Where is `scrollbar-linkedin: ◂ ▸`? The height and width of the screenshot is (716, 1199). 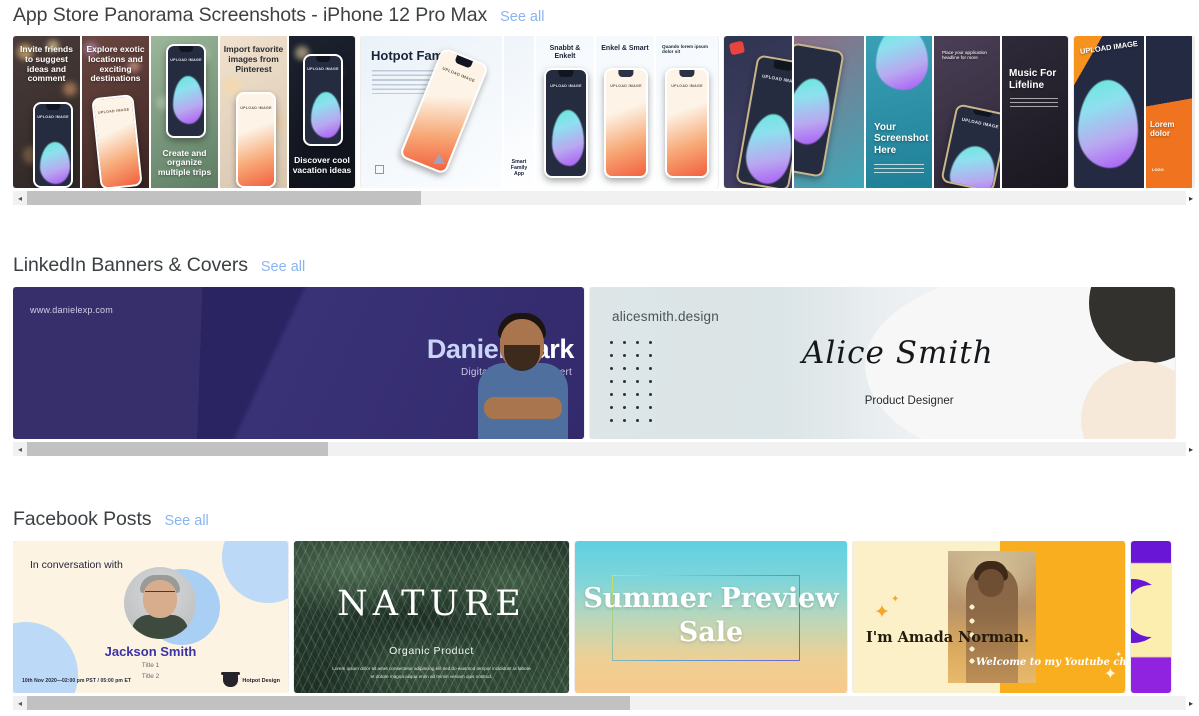
scrollbar-linkedin: ◂ ▸ is located at coordinates (603, 449).